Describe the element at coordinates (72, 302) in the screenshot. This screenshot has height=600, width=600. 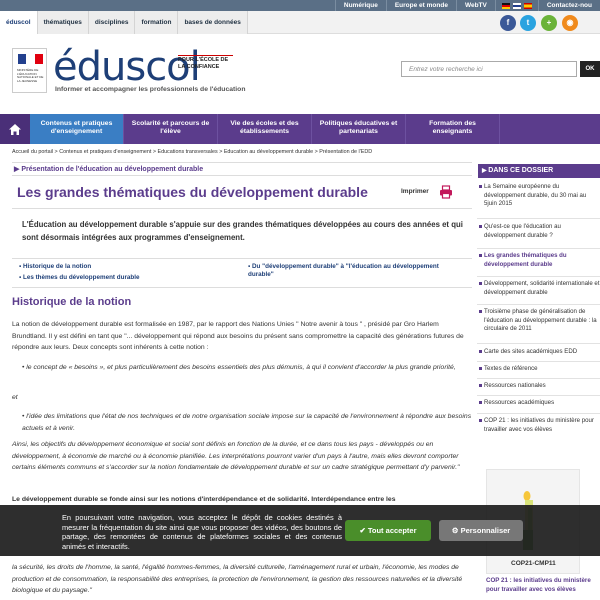
I see `section-title: Historique de la notion` at that location.